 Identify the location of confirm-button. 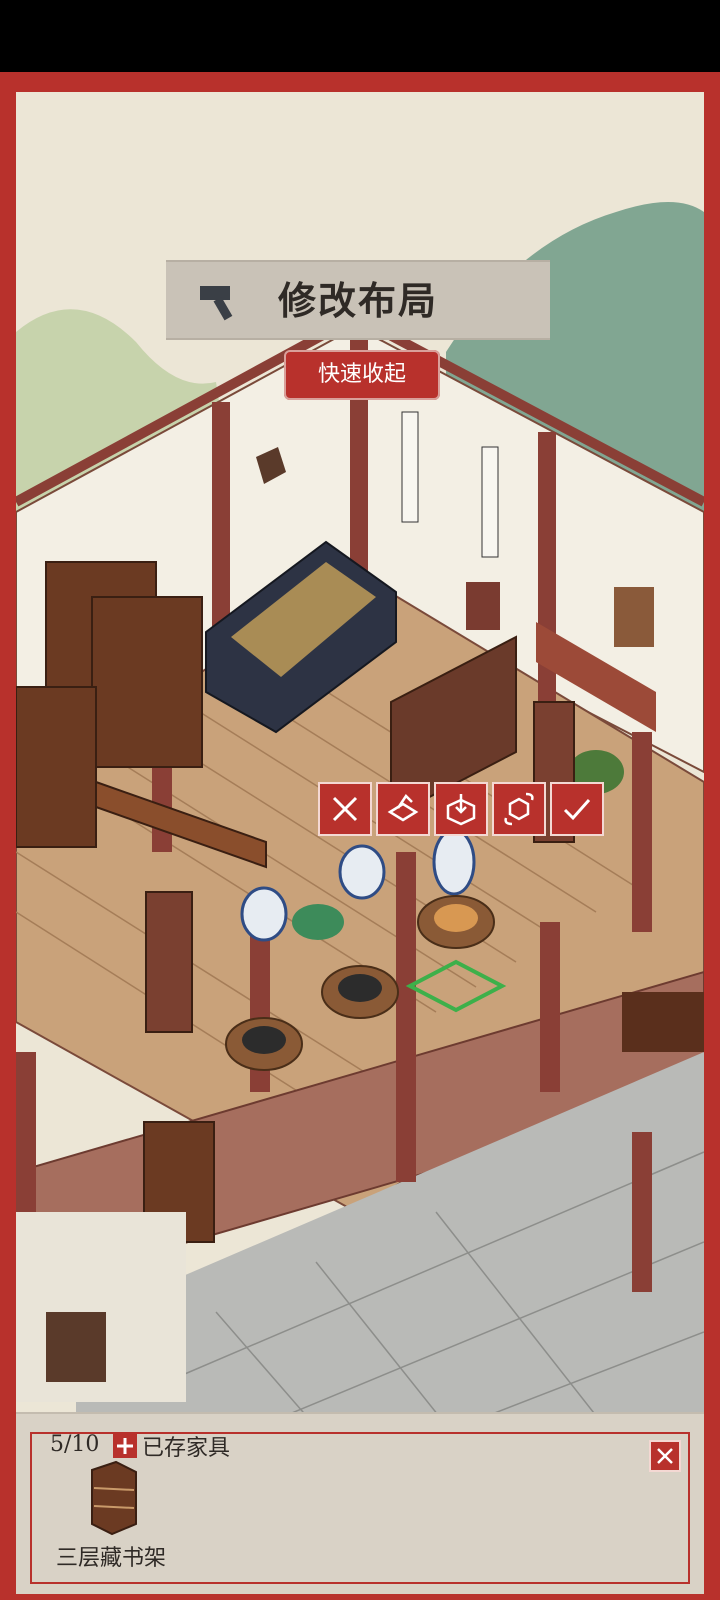
(577, 809).